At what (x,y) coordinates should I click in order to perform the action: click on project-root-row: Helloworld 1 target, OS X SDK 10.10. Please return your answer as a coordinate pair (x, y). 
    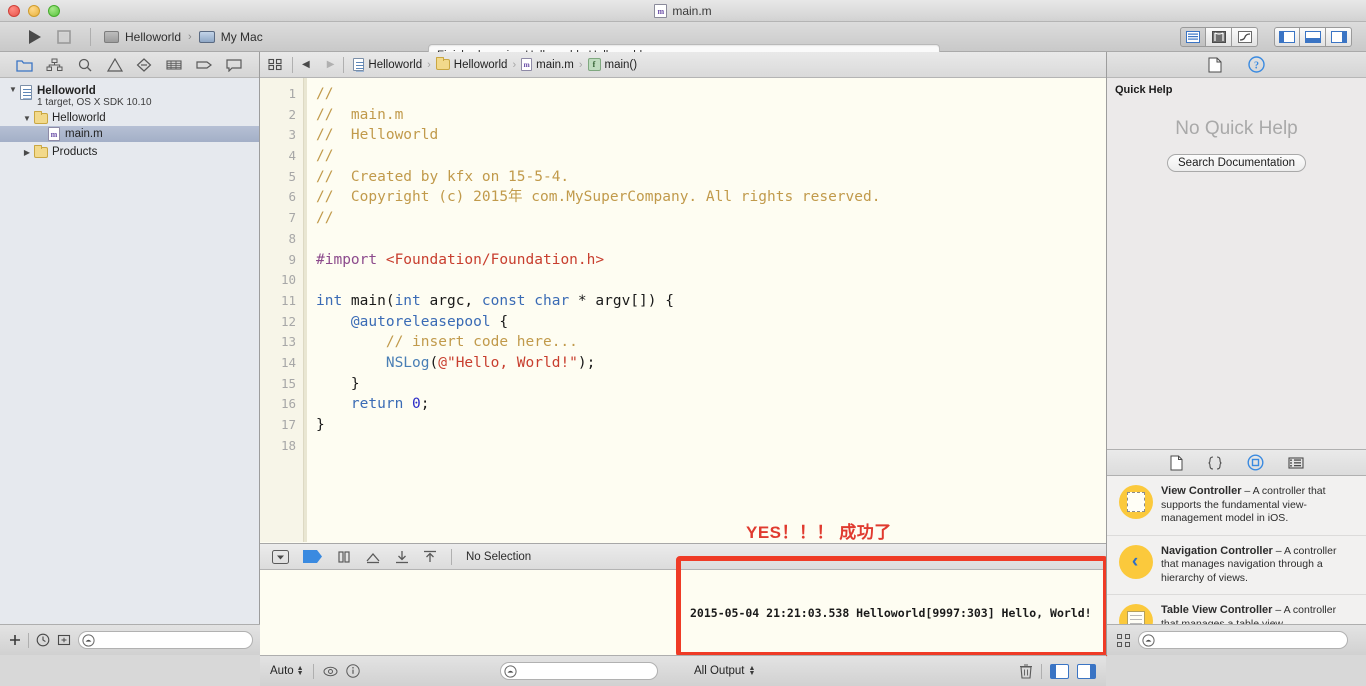
    Looking at the image, I should click on (129, 97).